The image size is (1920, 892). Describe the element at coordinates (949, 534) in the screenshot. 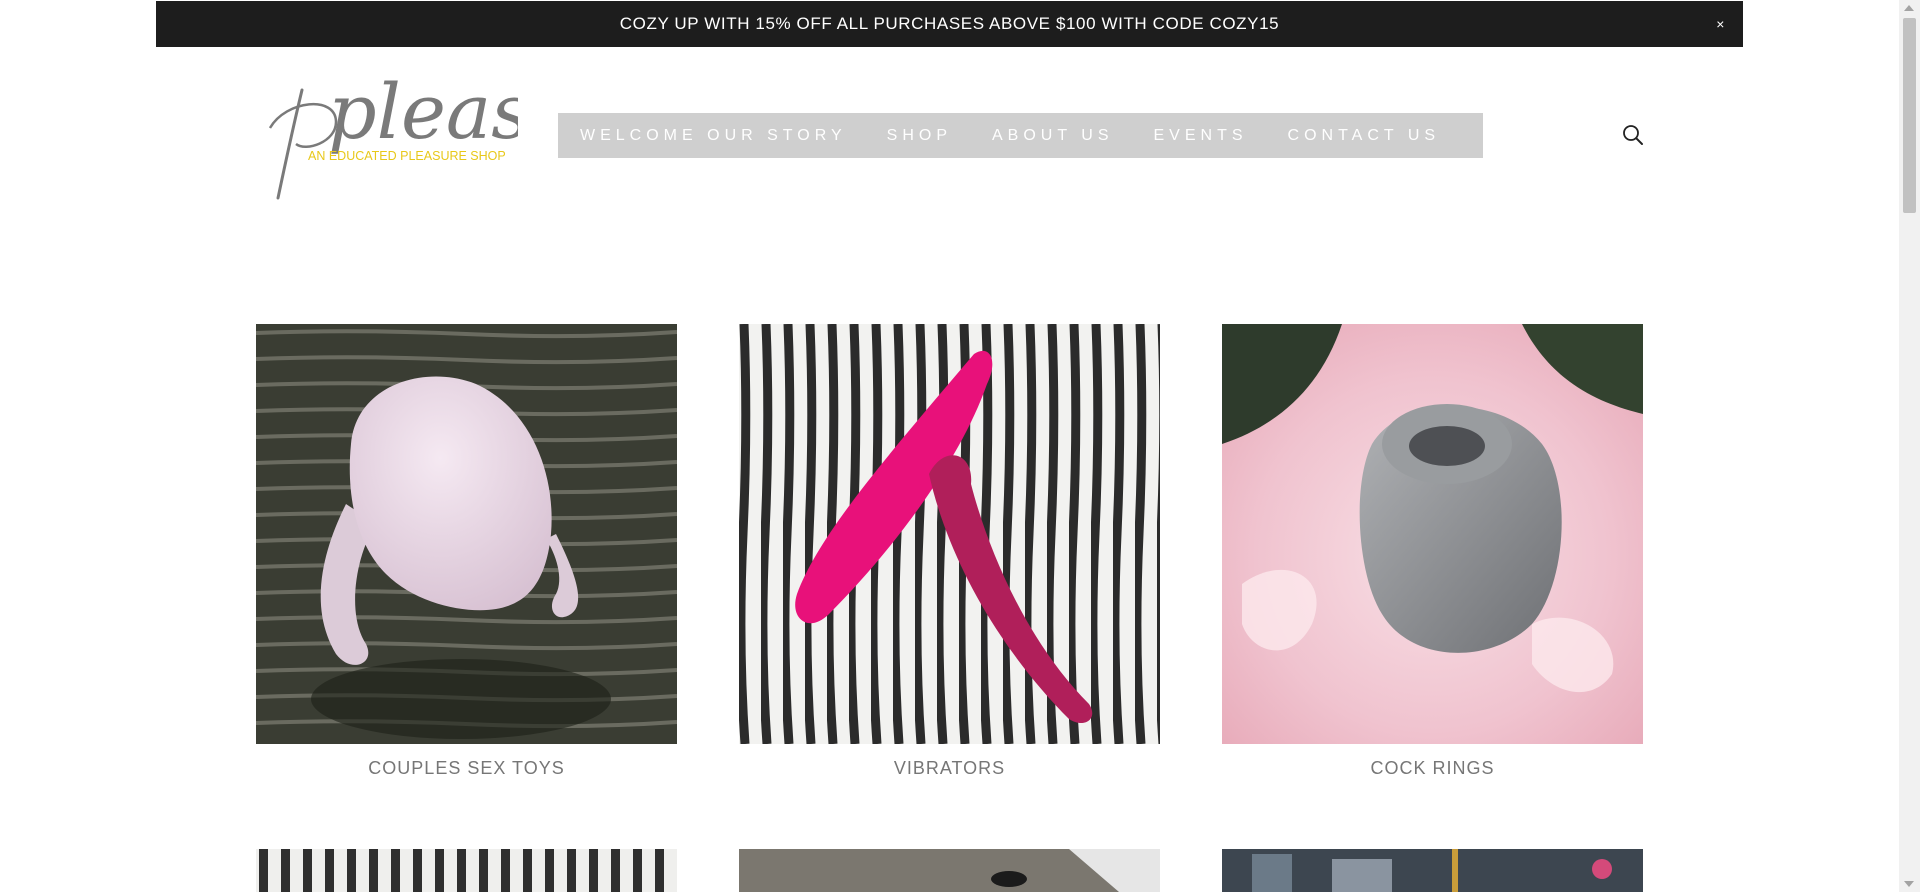

I see `product-image-vibrators` at that location.